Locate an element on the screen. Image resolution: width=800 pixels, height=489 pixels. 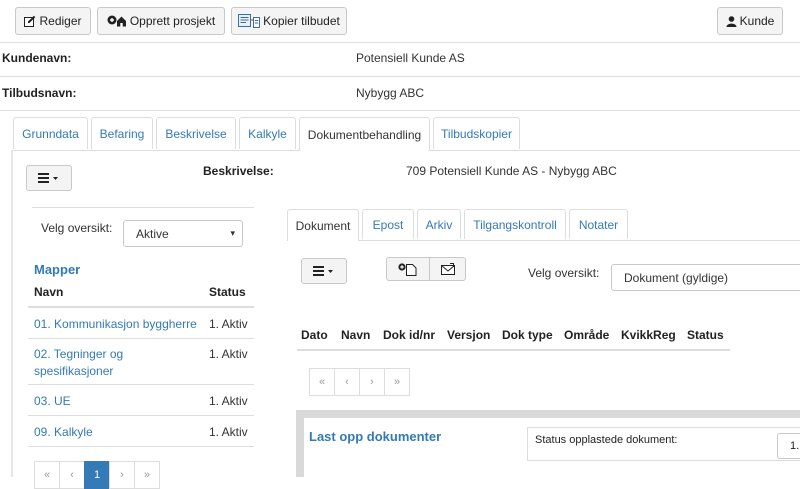
folders-title: Mapper is located at coordinates (57, 269).